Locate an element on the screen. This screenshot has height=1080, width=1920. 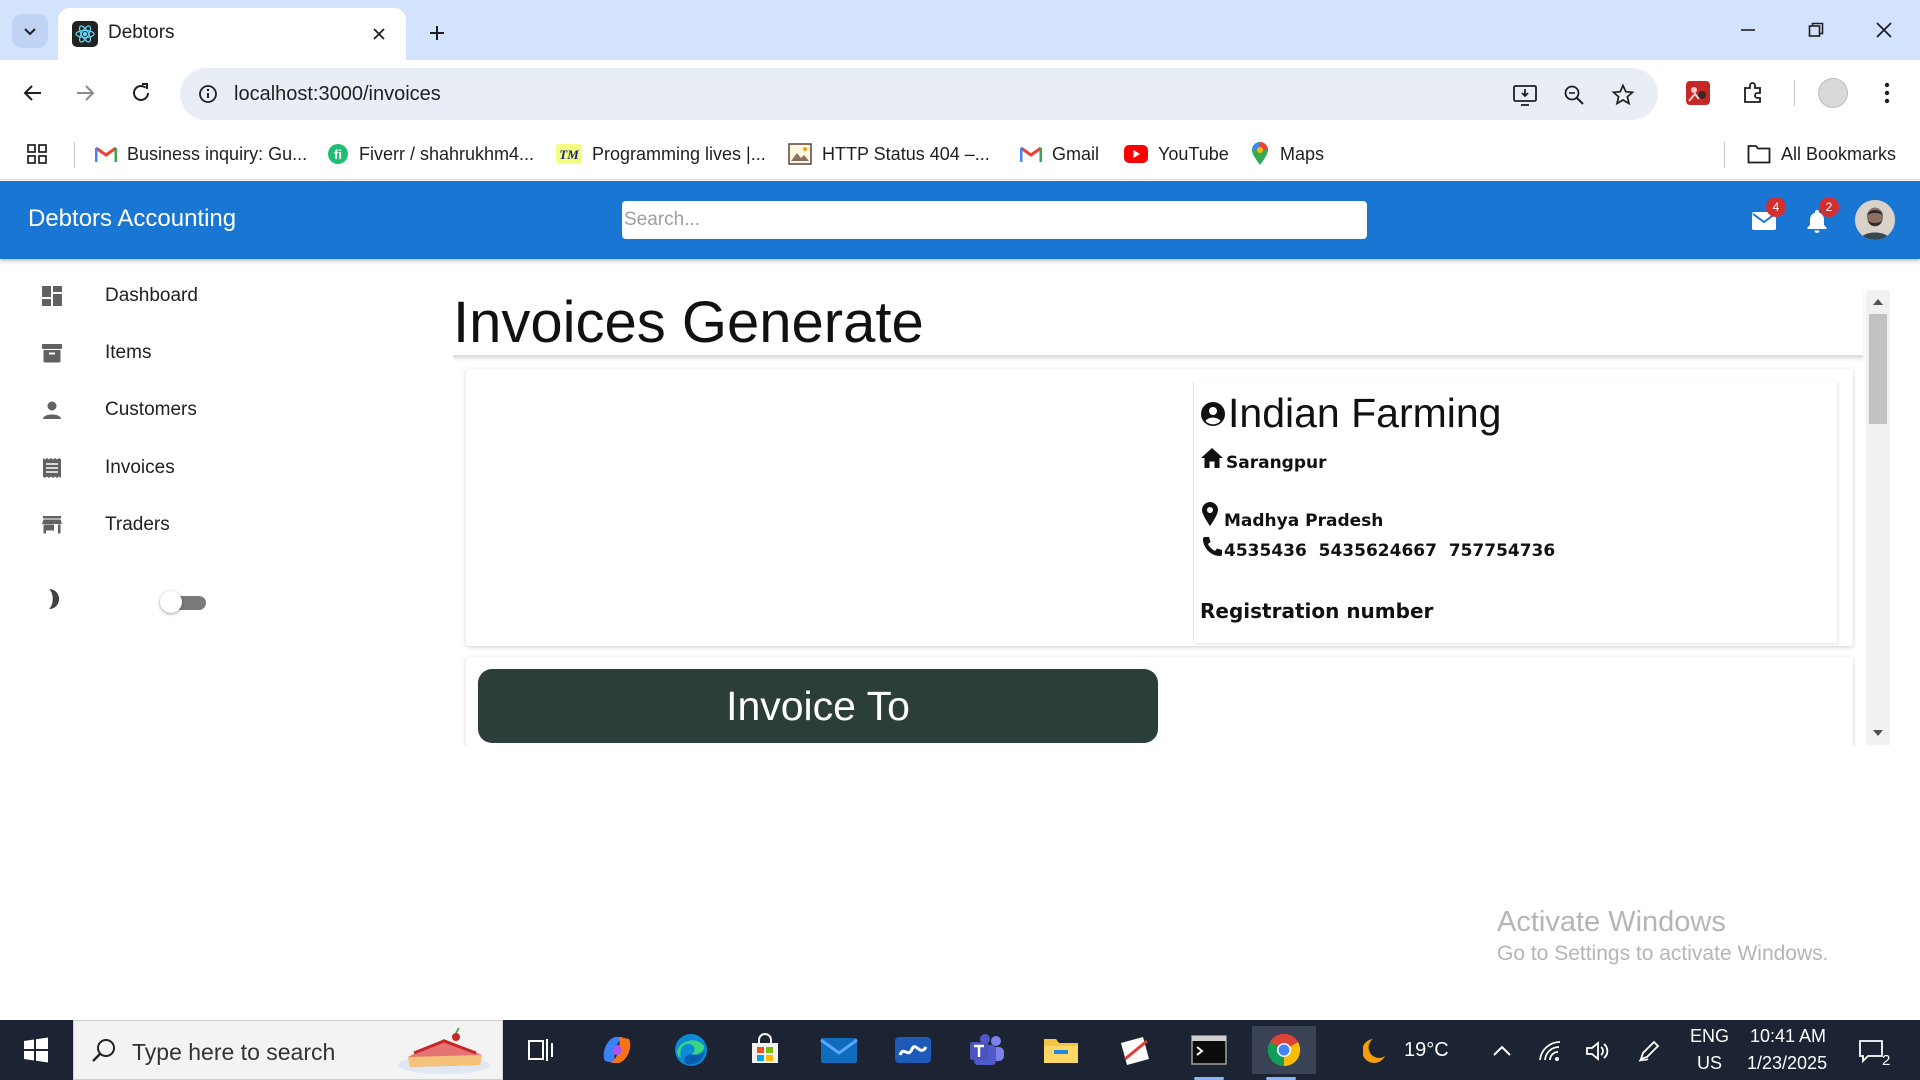
windows-logo-icon is located at coordinates (36, 1050).